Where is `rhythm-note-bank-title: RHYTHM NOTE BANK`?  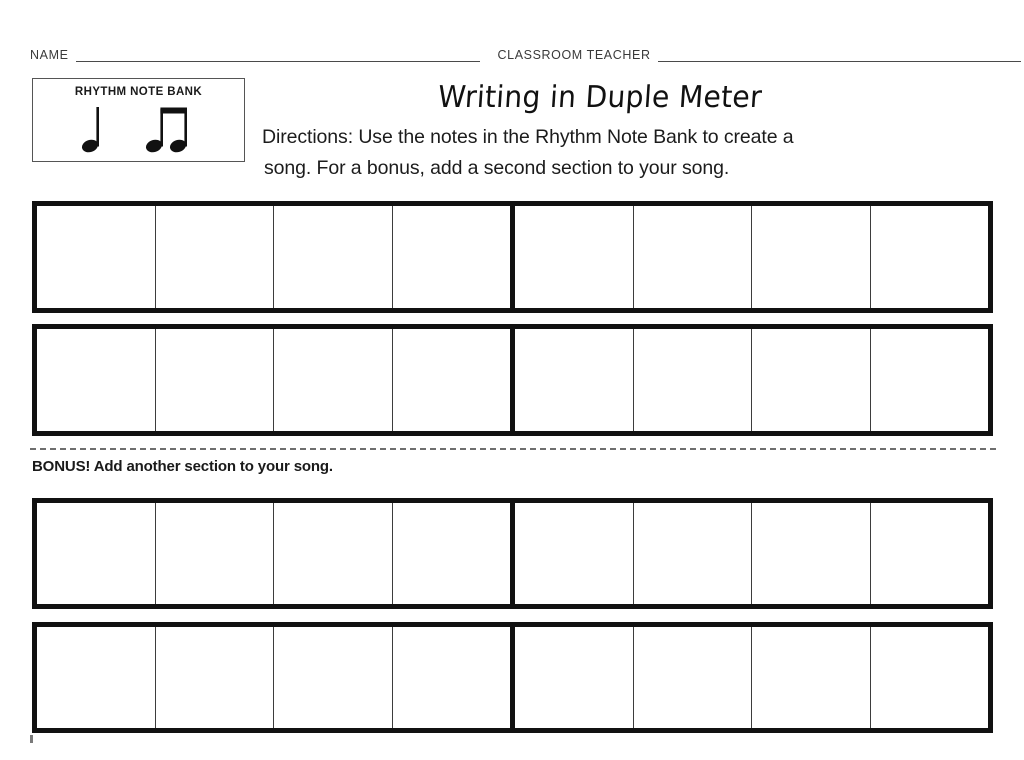
rhythm-note-bank-title: RHYTHM NOTE BANK is located at coordinates (138, 92).